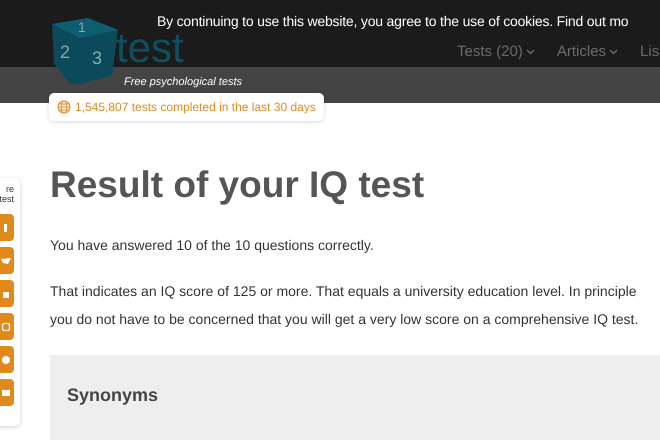  I want to click on tagline: Free psychological tests, so click(183, 82).